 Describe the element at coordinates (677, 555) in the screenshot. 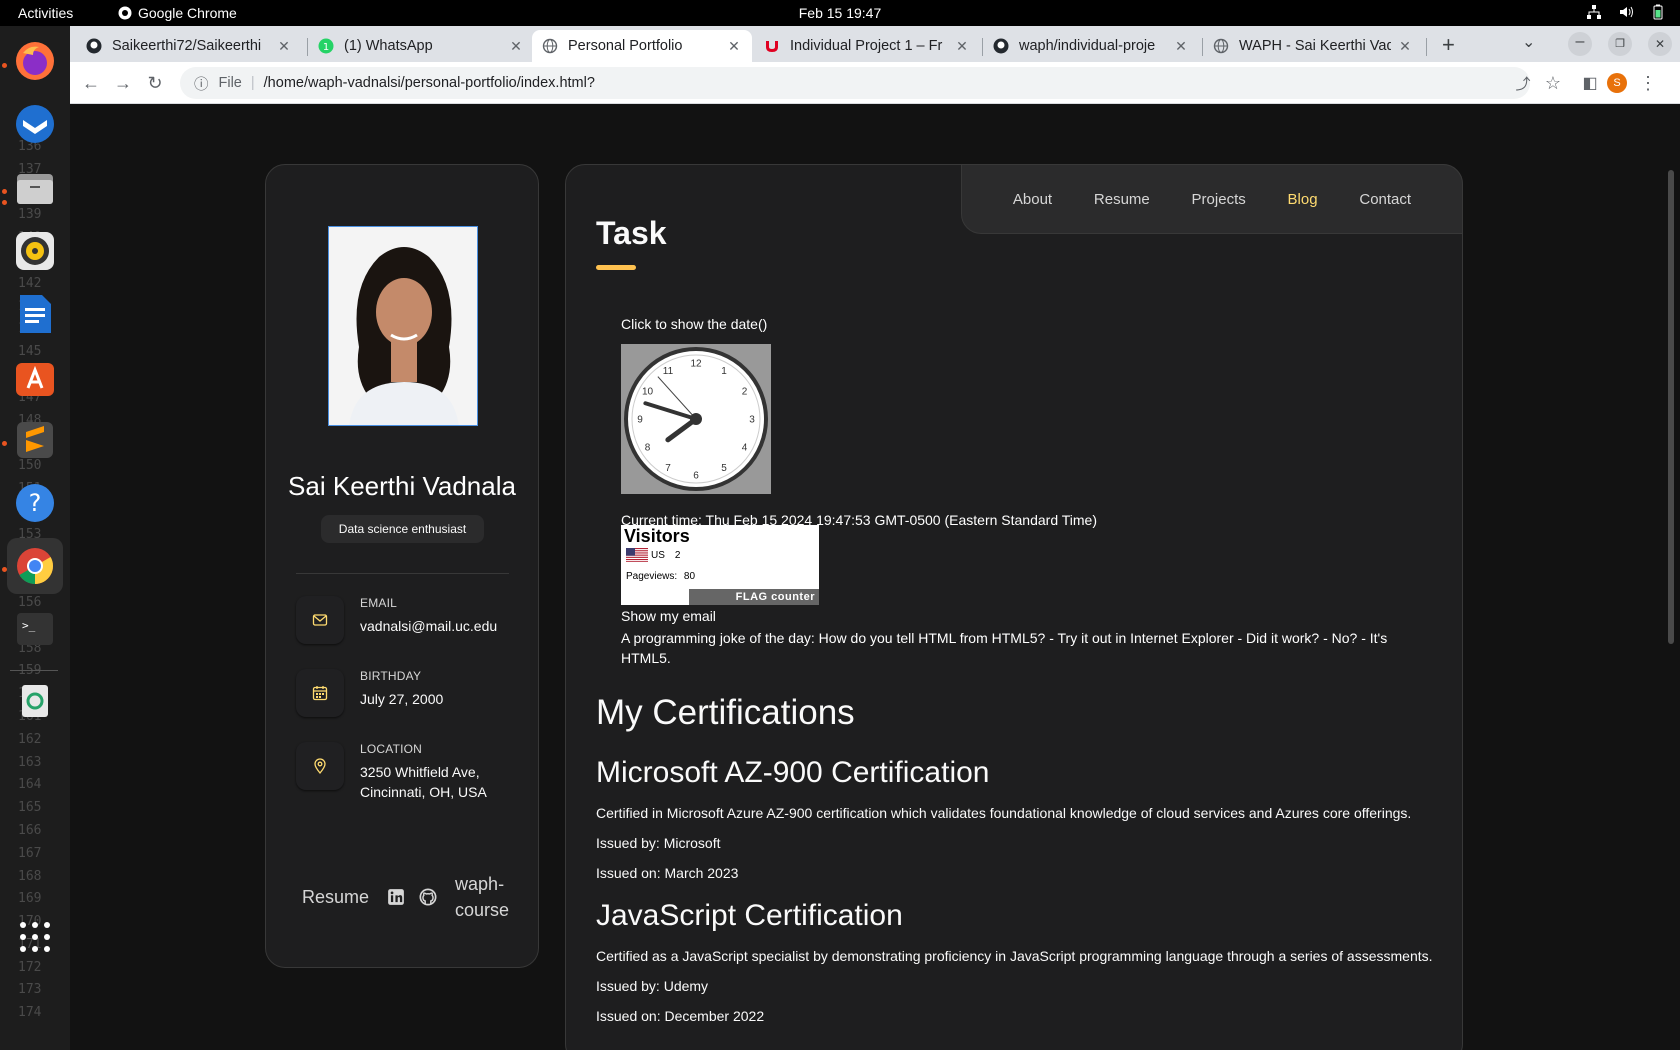

I see `flag-counter-count: 2` at that location.